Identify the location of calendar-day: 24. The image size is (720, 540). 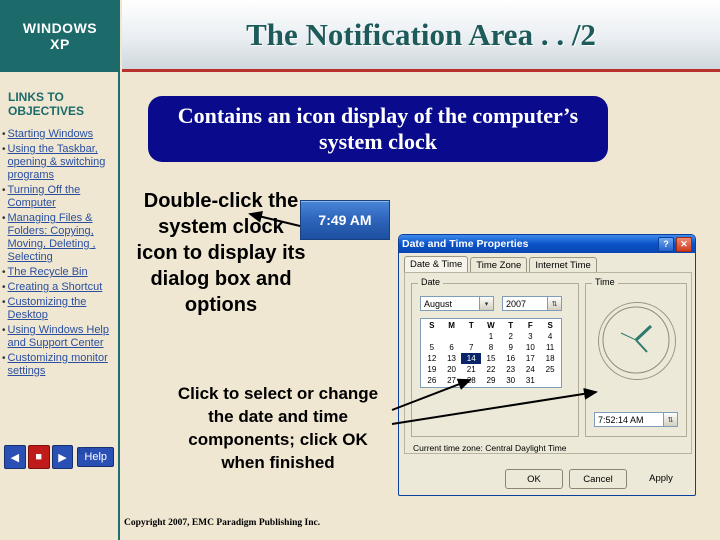
(531, 369).